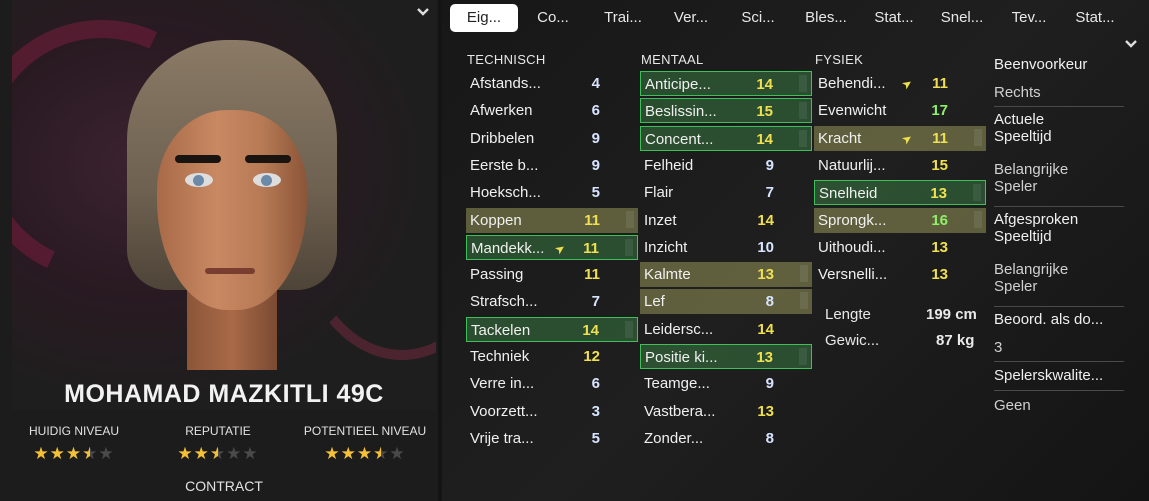 This screenshot has width=1149, height=501. Describe the element at coordinates (552, 138) in the screenshot. I see `attribute-row: Dribbelen 9` at that location.